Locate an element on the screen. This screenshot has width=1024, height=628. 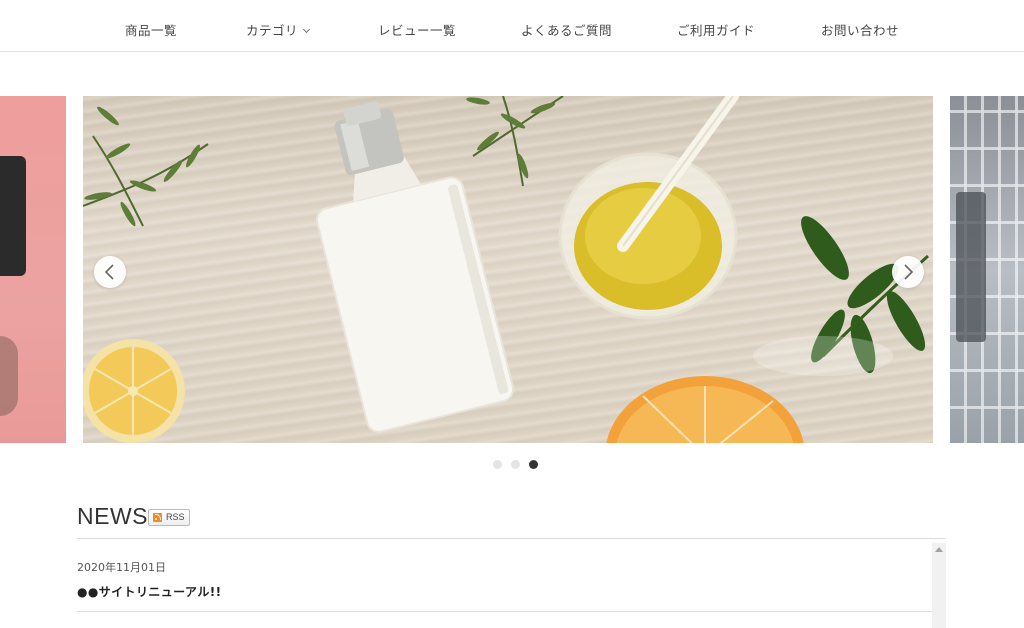
nav-item-products: 商品一覧 is located at coordinates (151, 29).